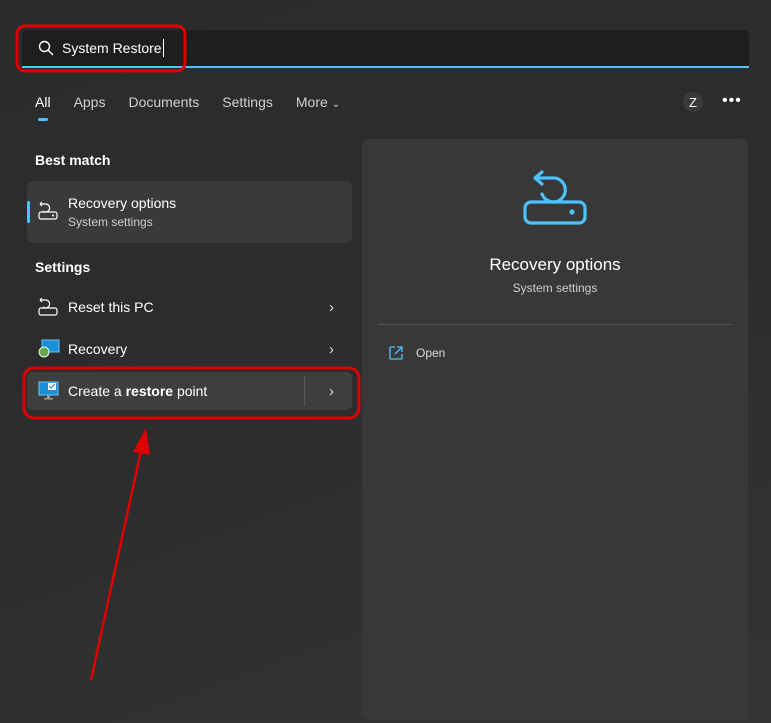 This screenshot has height=723, width=771. I want to click on chevron-down-icon: ⌄, so click(336, 104).